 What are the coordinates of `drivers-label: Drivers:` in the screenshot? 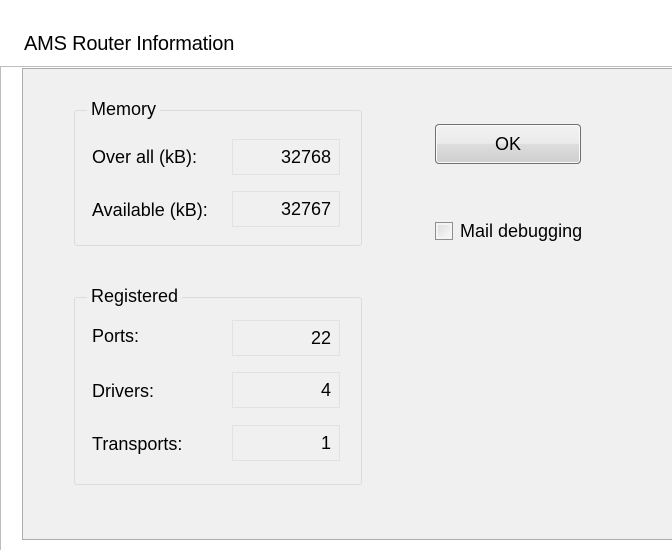 It's located at (123, 391).